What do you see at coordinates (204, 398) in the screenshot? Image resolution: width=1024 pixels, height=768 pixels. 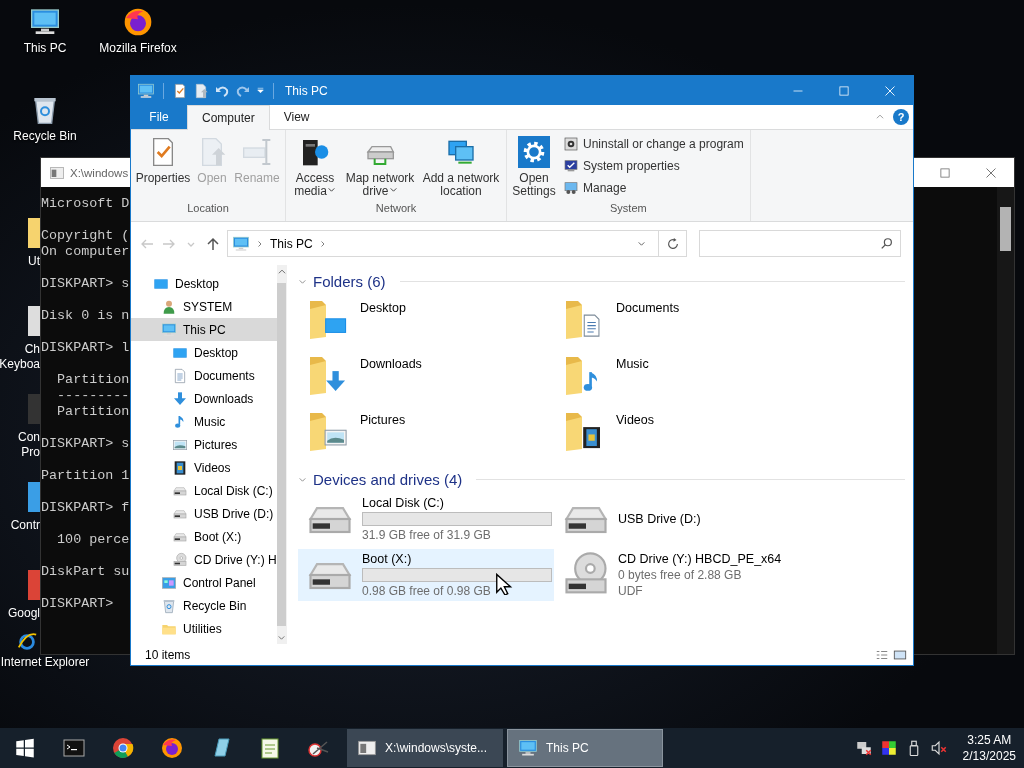 I see `nav-item: Downloads` at bounding box center [204, 398].